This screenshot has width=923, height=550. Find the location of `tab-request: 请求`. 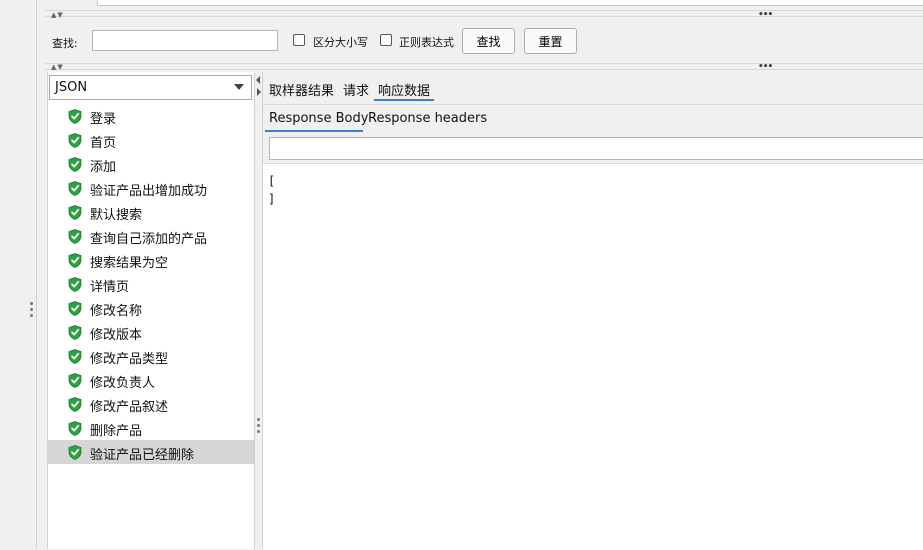

tab-request: 请求 is located at coordinates (356, 89).